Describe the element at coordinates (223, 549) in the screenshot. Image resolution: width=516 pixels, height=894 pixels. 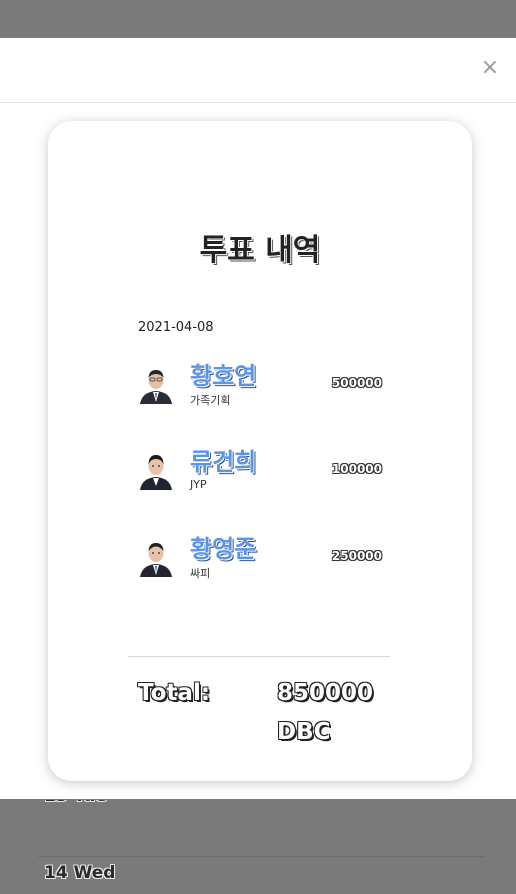
I see `vote-name: 황영준` at that location.